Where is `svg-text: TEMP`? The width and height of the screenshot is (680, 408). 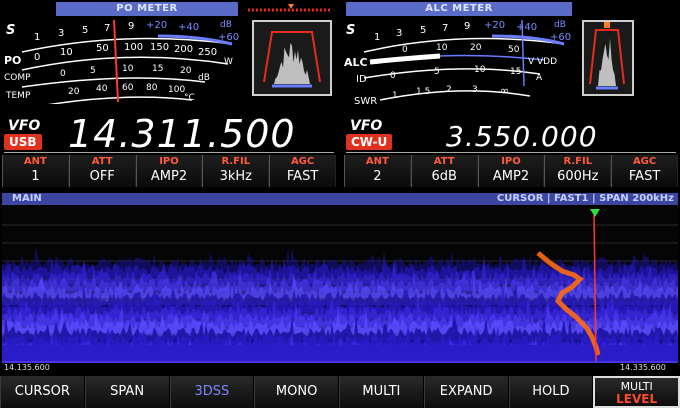 svg-text: TEMP is located at coordinates (18, 96).